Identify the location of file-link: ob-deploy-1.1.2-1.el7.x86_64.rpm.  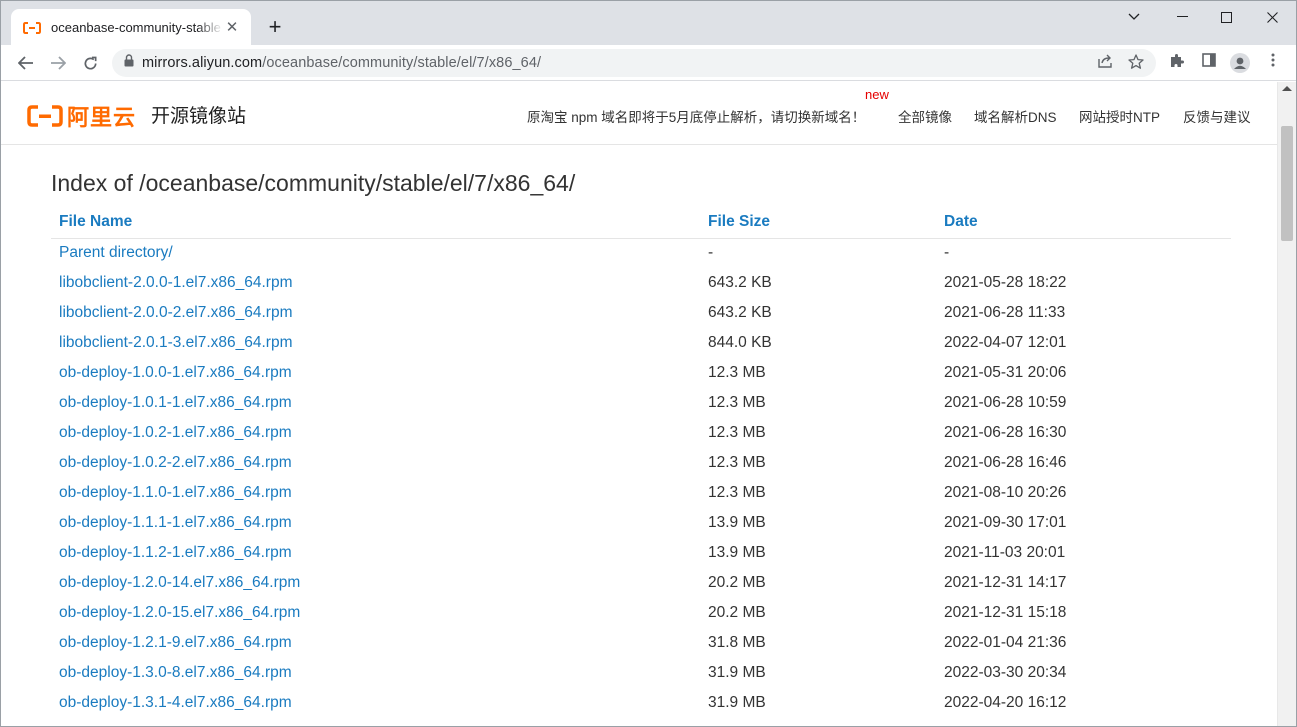
(175, 552).